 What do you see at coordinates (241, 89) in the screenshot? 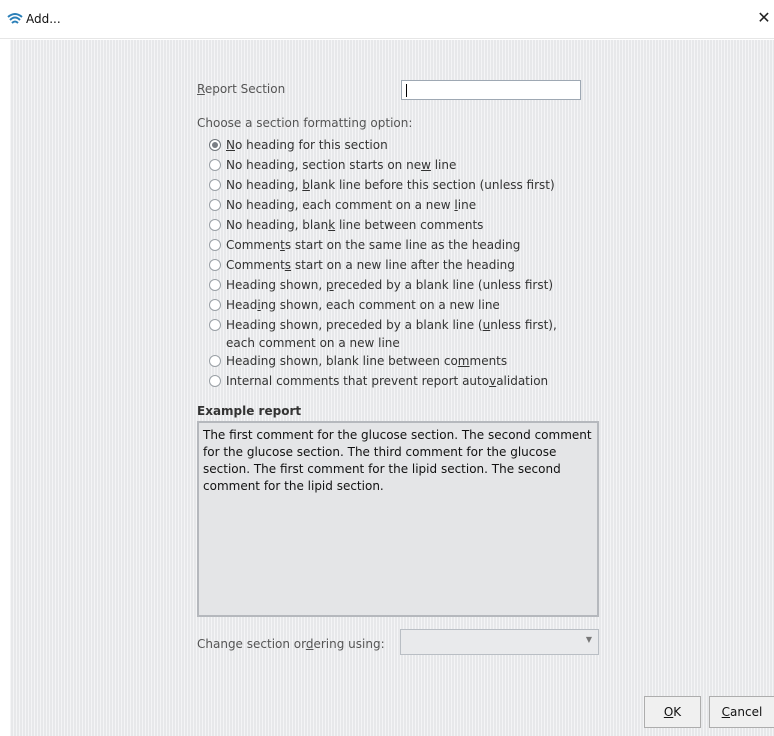
I see `report-section-label: Report Section` at bounding box center [241, 89].